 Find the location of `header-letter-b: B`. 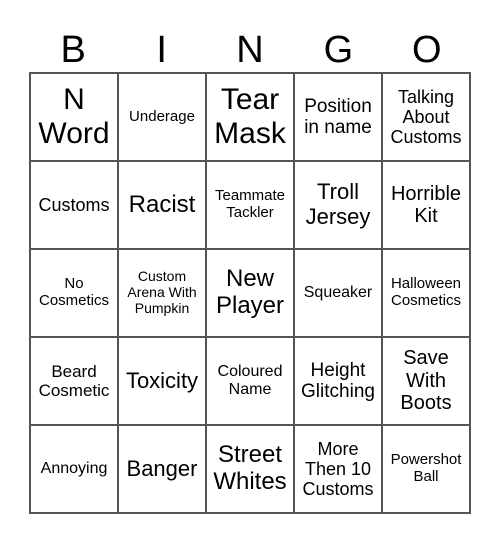

header-letter-b: B is located at coordinates (73, 50).